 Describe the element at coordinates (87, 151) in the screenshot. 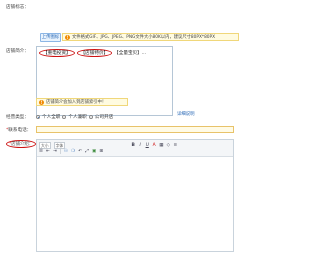

I see `fullscreen-icon: ⤢` at that location.